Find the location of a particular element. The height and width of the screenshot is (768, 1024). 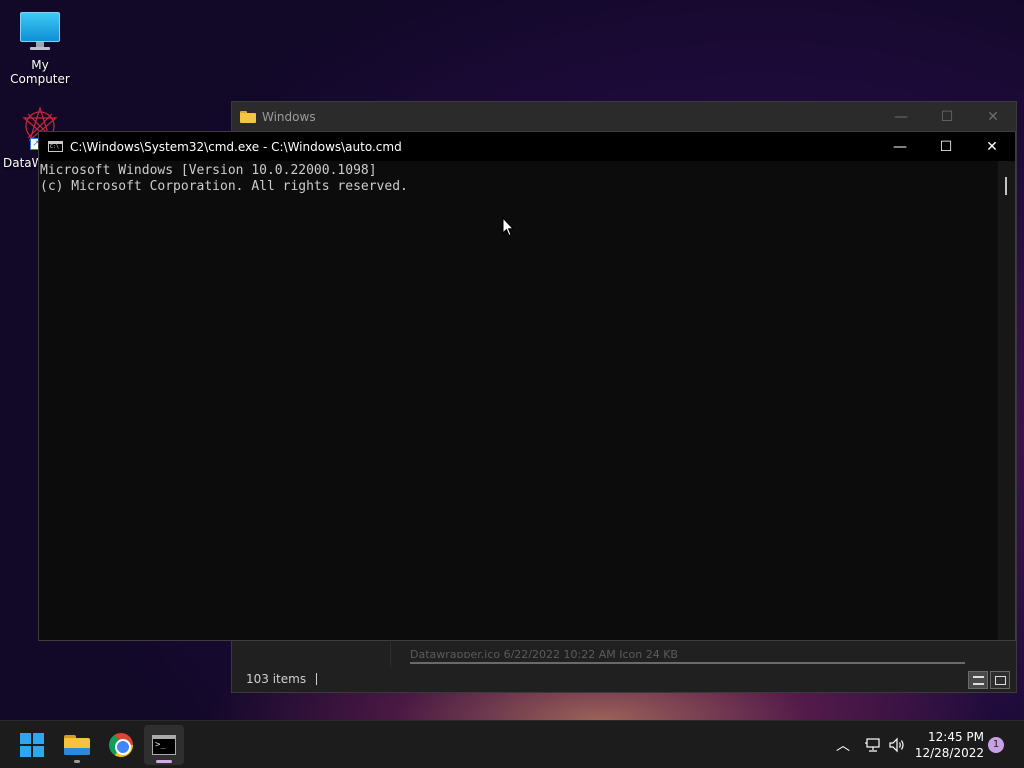

item-count: 103 items is located at coordinates (276, 679).